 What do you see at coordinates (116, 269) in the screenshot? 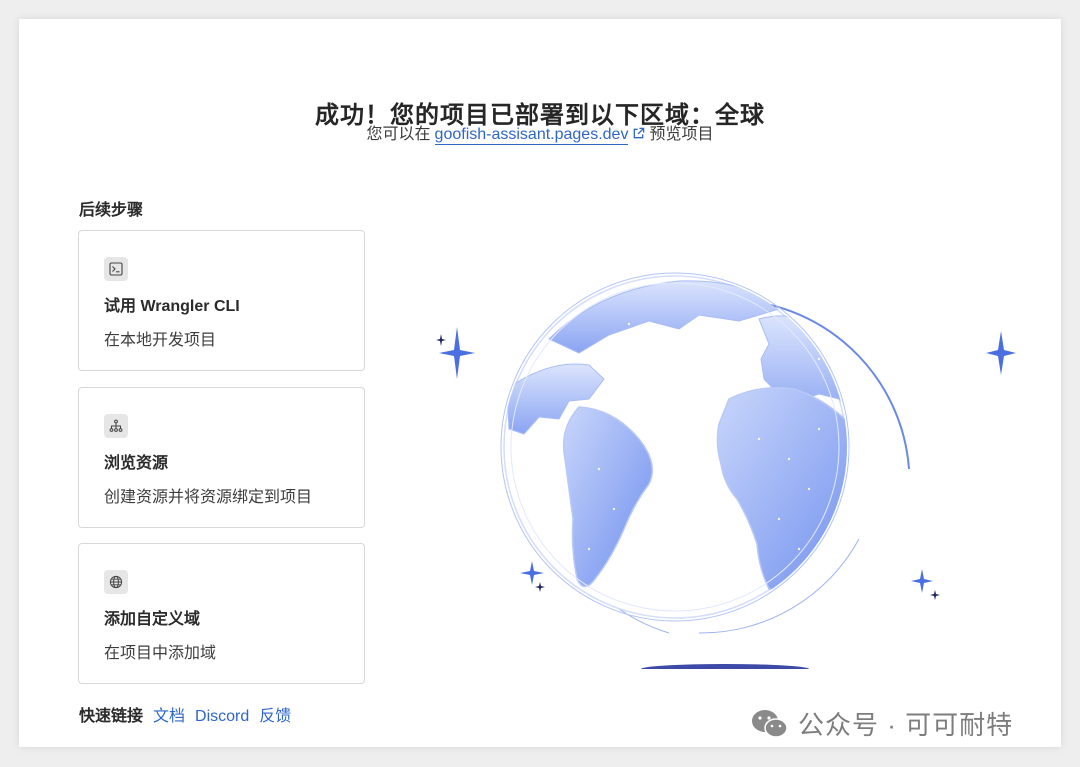
I see `terminal-icon` at bounding box center [116, 269].